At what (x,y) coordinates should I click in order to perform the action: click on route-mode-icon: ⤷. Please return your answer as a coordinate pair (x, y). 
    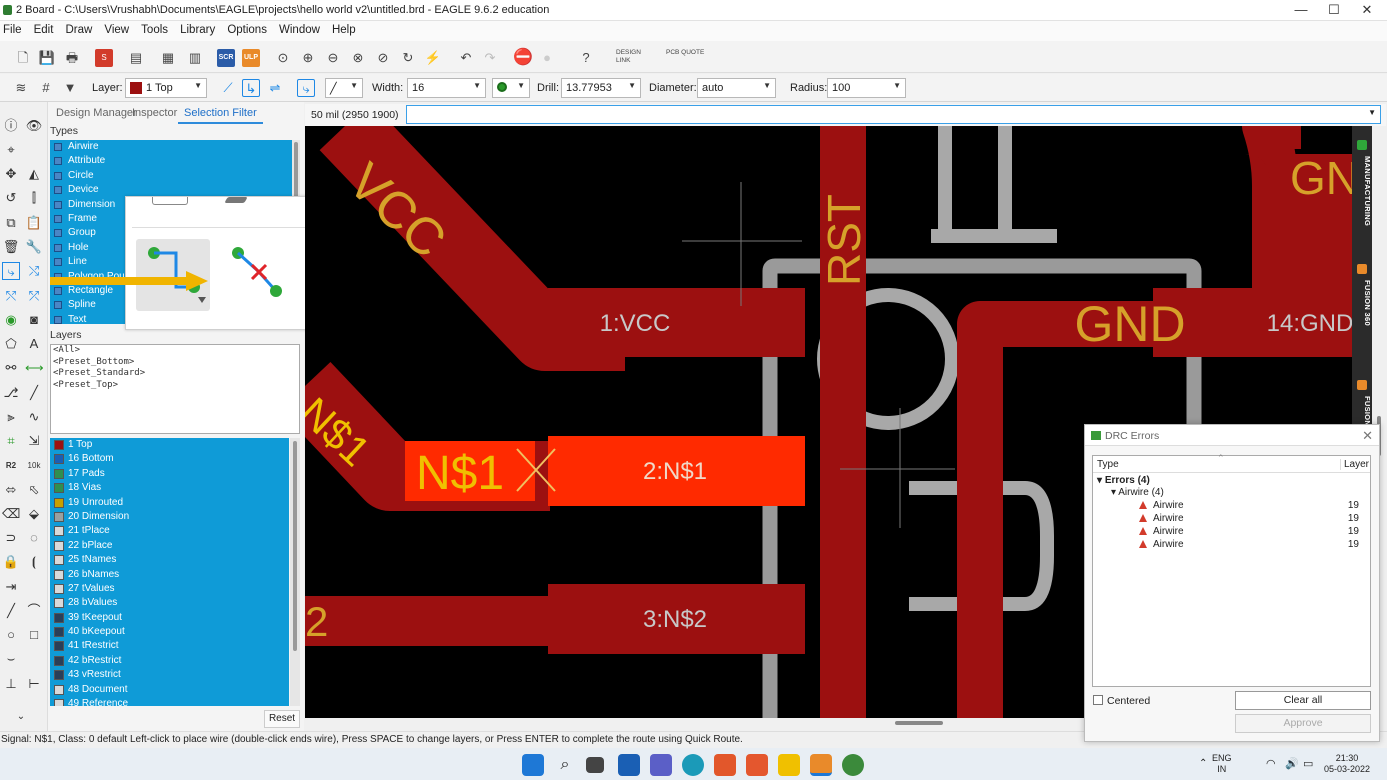
    Looking at the image, I should click on (306, 88).